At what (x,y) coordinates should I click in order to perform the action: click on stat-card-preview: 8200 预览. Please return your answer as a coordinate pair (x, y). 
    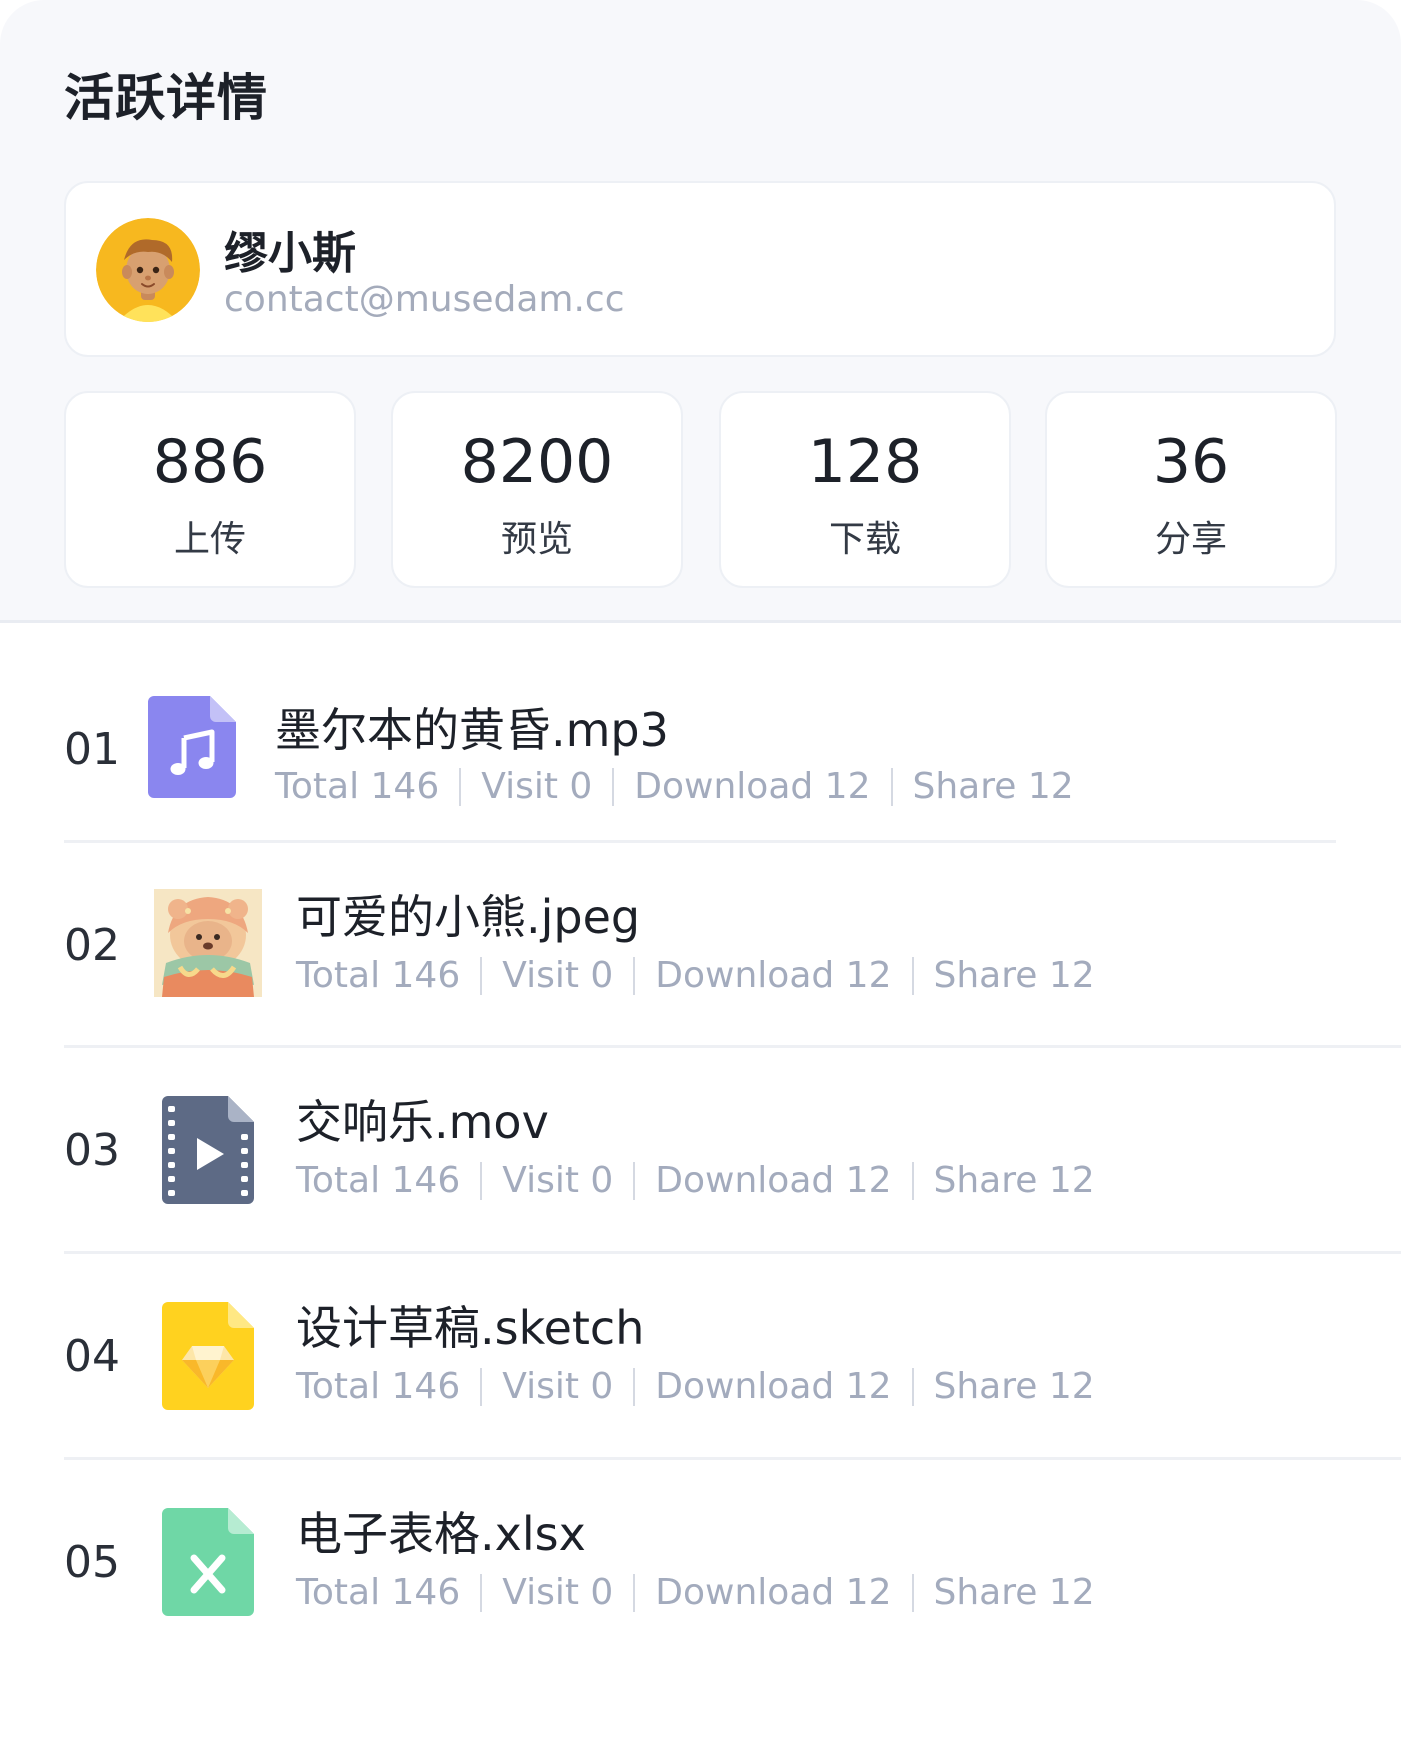
    Looking at the image, I should click on (537, 489).